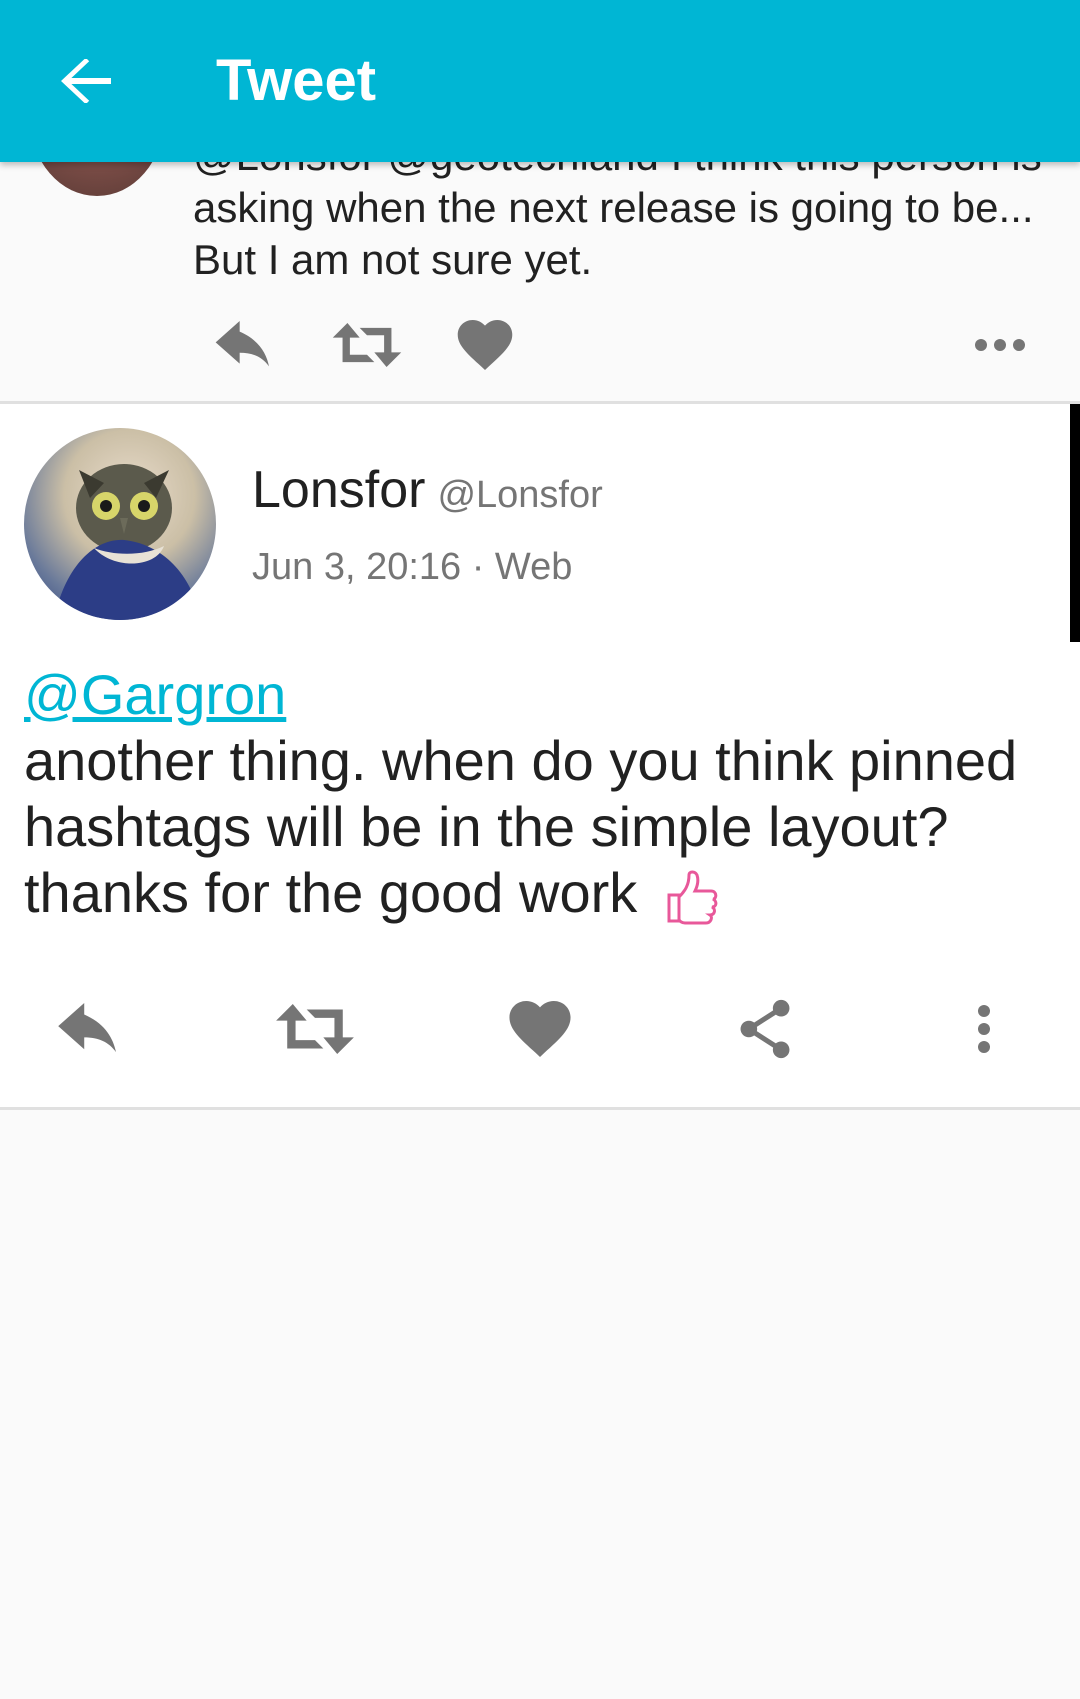  Describe the element at coordinates (1000, 345) in the screenshot. I see `more-horizontal-icon` at that location.